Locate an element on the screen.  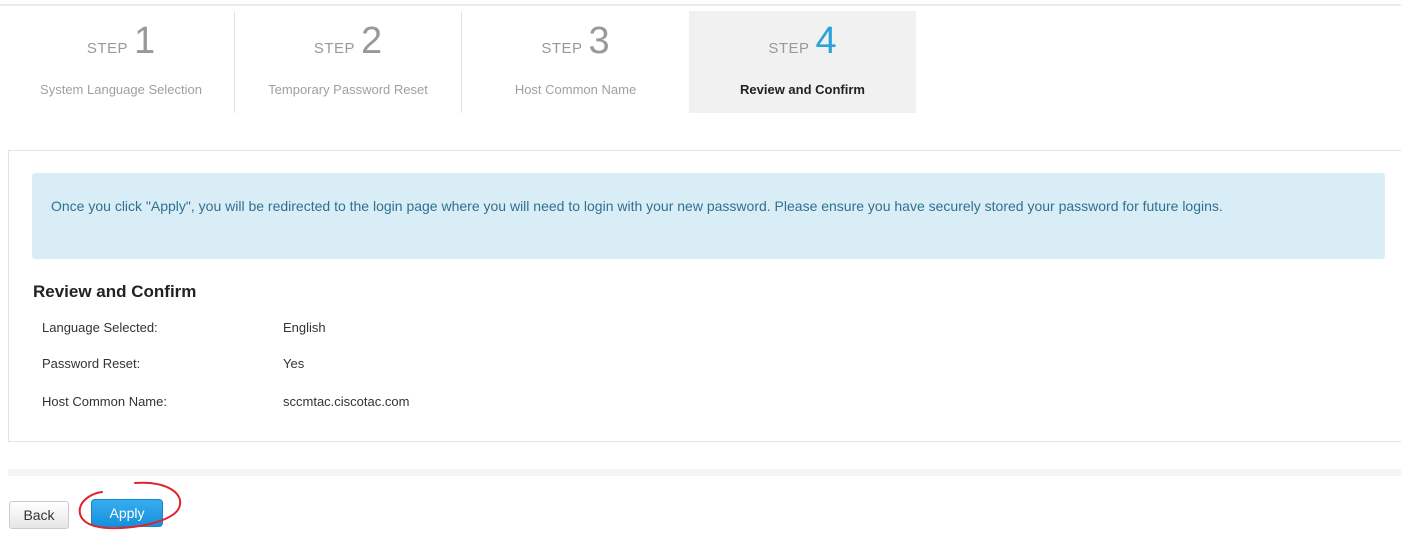
back-button: Back is located at coordinates (39, 515).